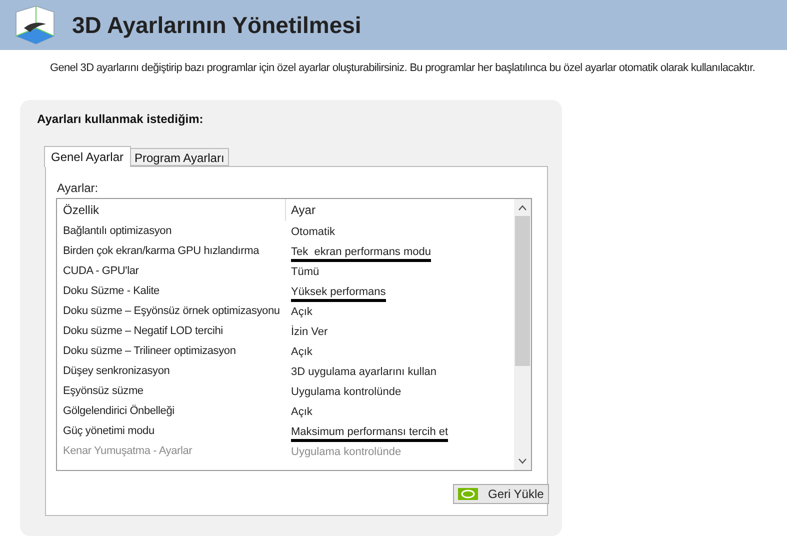  I want to click on scrollbar, so click(522, 334).